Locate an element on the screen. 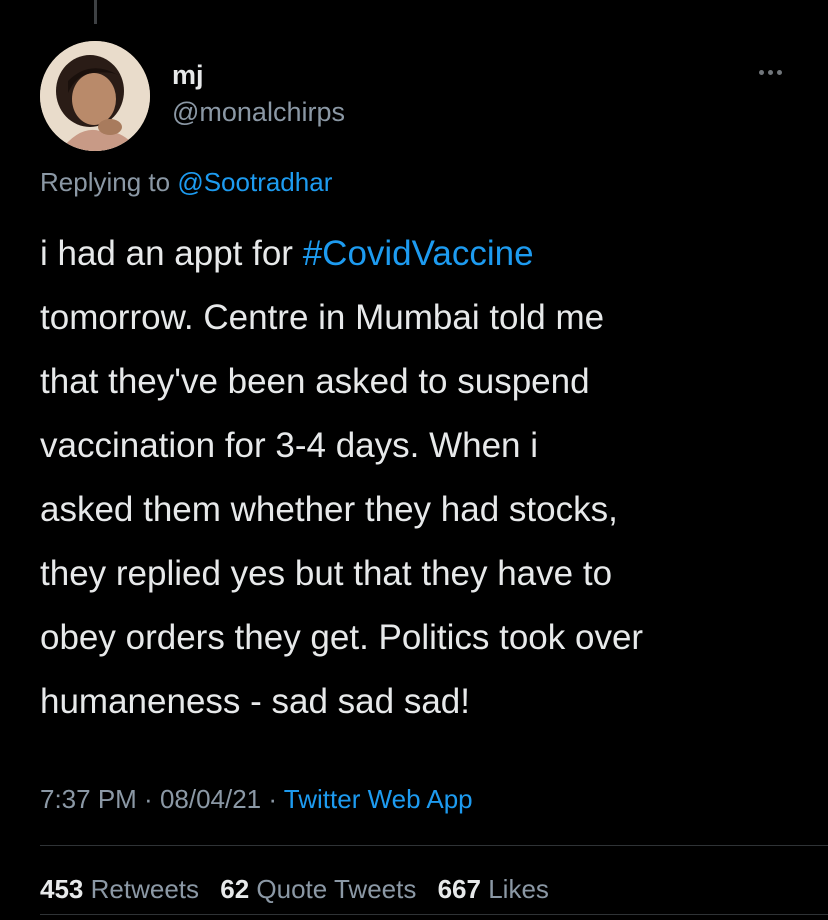 The width and height of the screenshot is (828, 920). quote-tweets-stat: 62 Quote Tweets is located at coordinates (318, 889).